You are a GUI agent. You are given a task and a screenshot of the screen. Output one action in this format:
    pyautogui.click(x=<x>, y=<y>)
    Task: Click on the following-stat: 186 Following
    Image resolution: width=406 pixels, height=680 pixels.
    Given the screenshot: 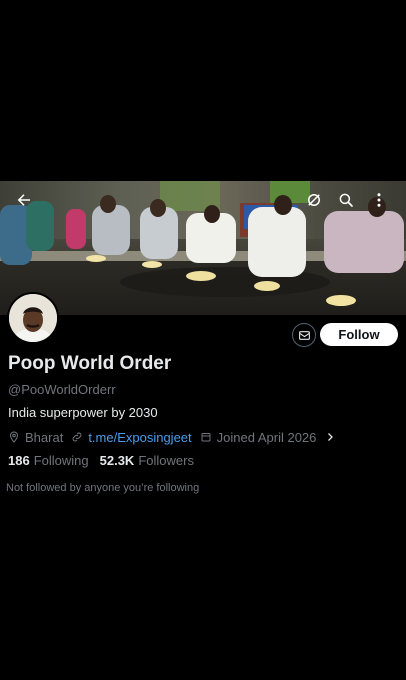 What is the action you would take?
    pyautogui.click(x=48, y=460)
    